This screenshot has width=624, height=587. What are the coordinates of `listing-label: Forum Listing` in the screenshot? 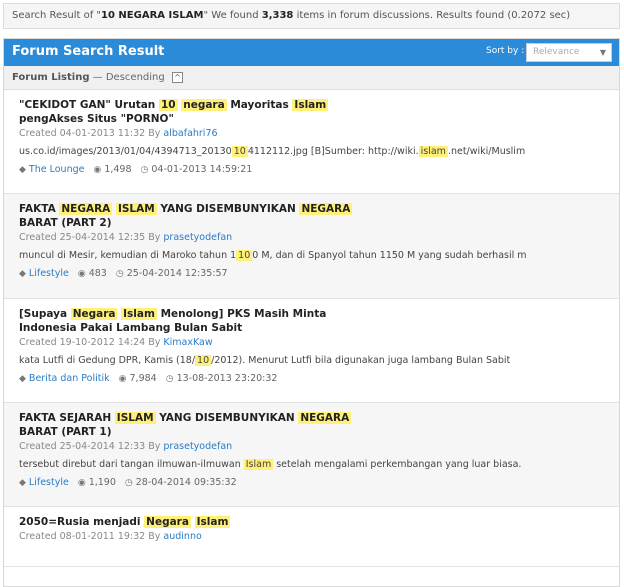 It's located at (51, 77).